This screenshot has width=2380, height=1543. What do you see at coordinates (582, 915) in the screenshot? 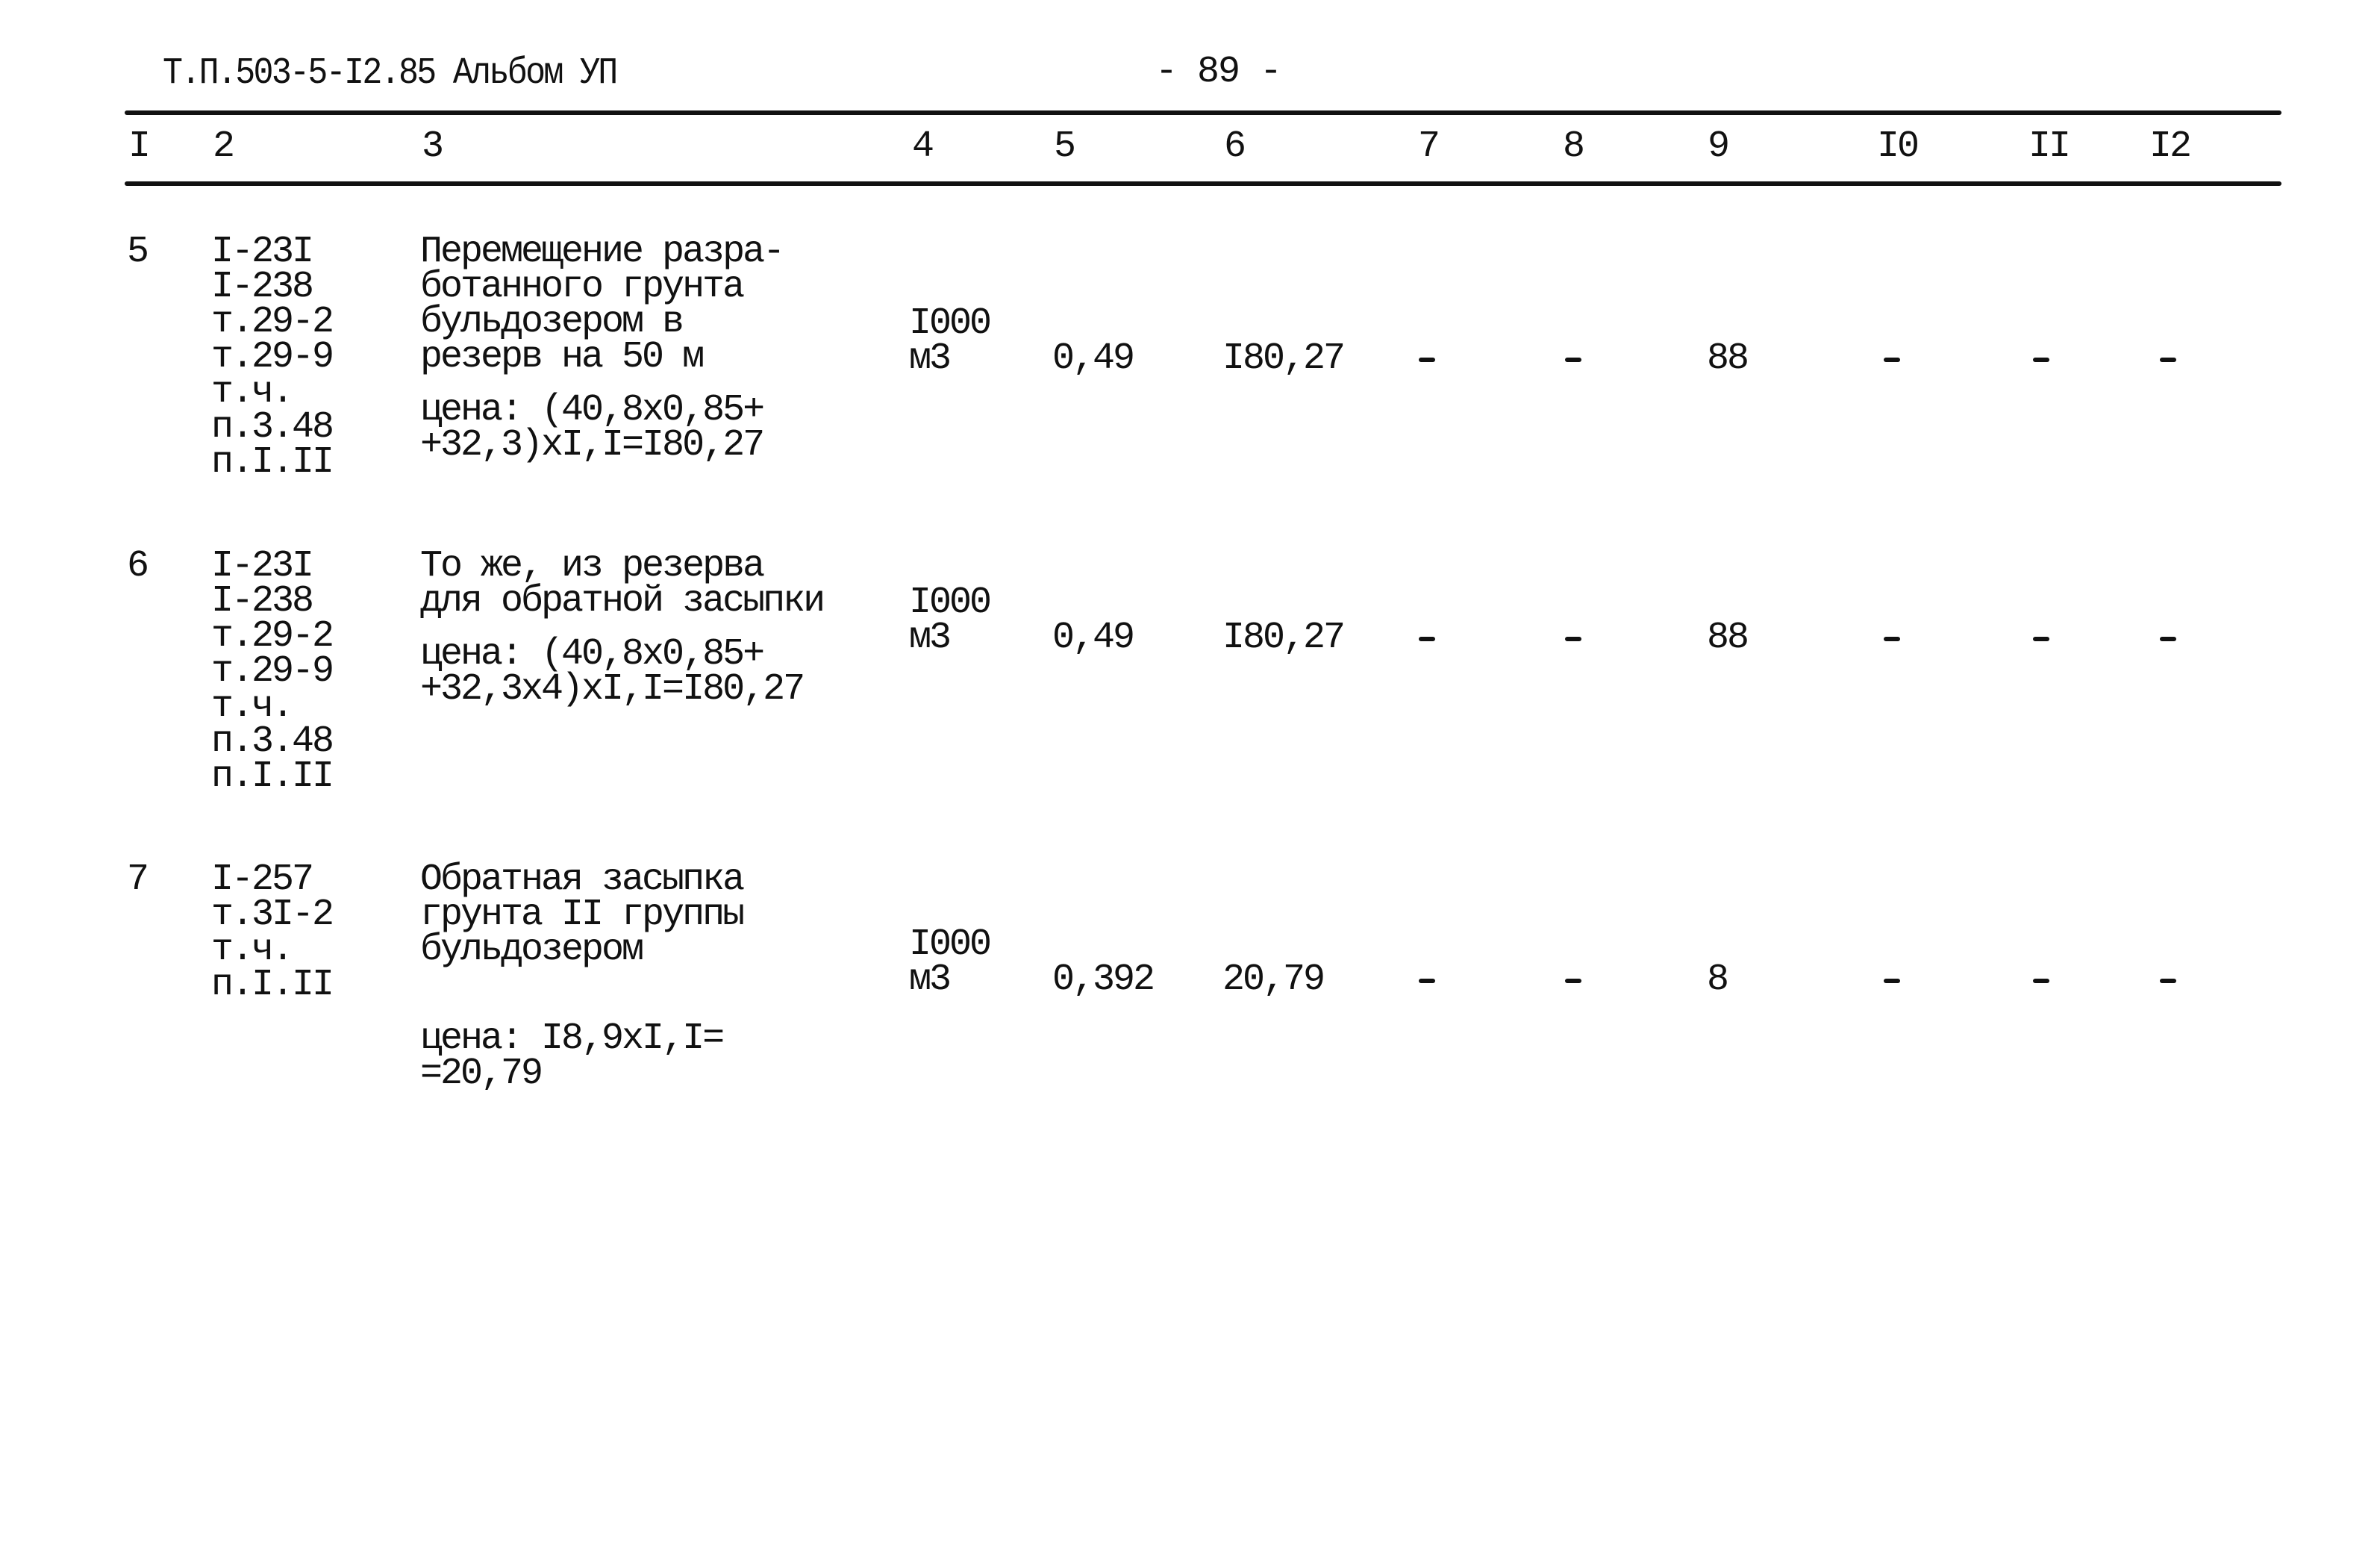
I see `description-line: грунта II группы` at bounding box center [582, 915].